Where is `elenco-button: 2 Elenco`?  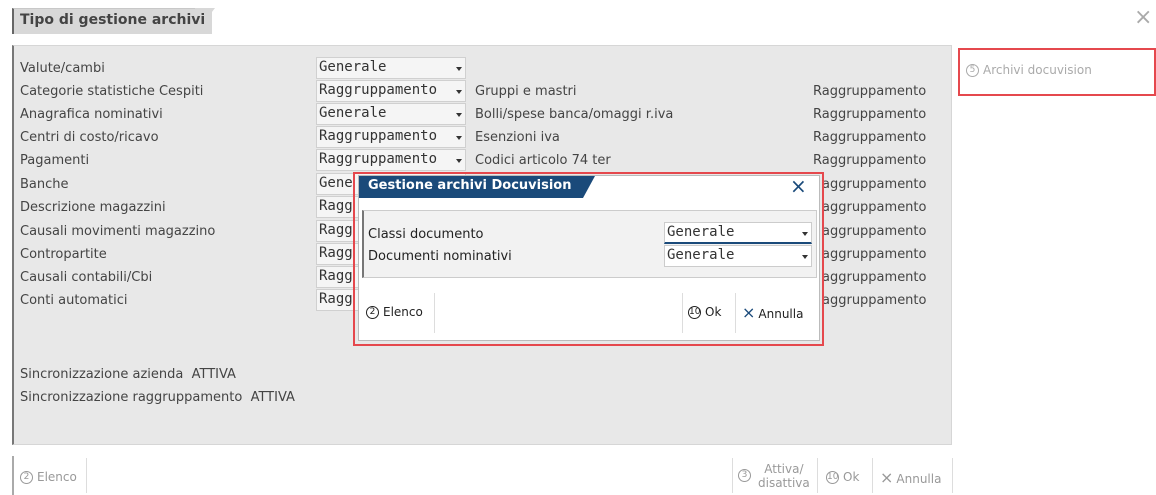 elenco-button: 2 Elenco is located at coordinates (48, 477).